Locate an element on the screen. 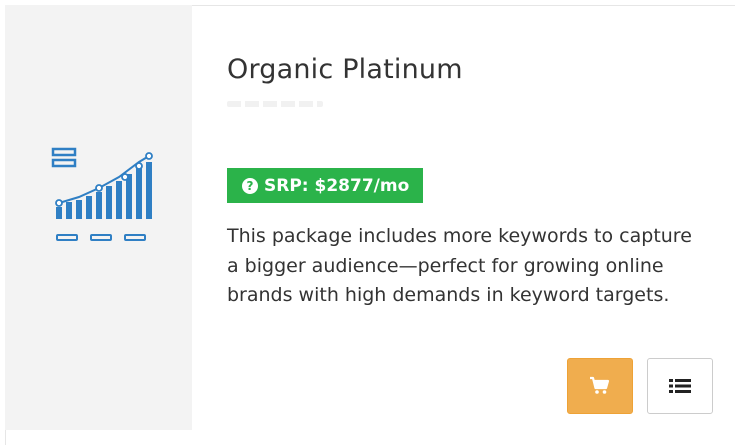 The image size is (735, 445). question-circle-icon: ? is located at coordinates (250, 185).